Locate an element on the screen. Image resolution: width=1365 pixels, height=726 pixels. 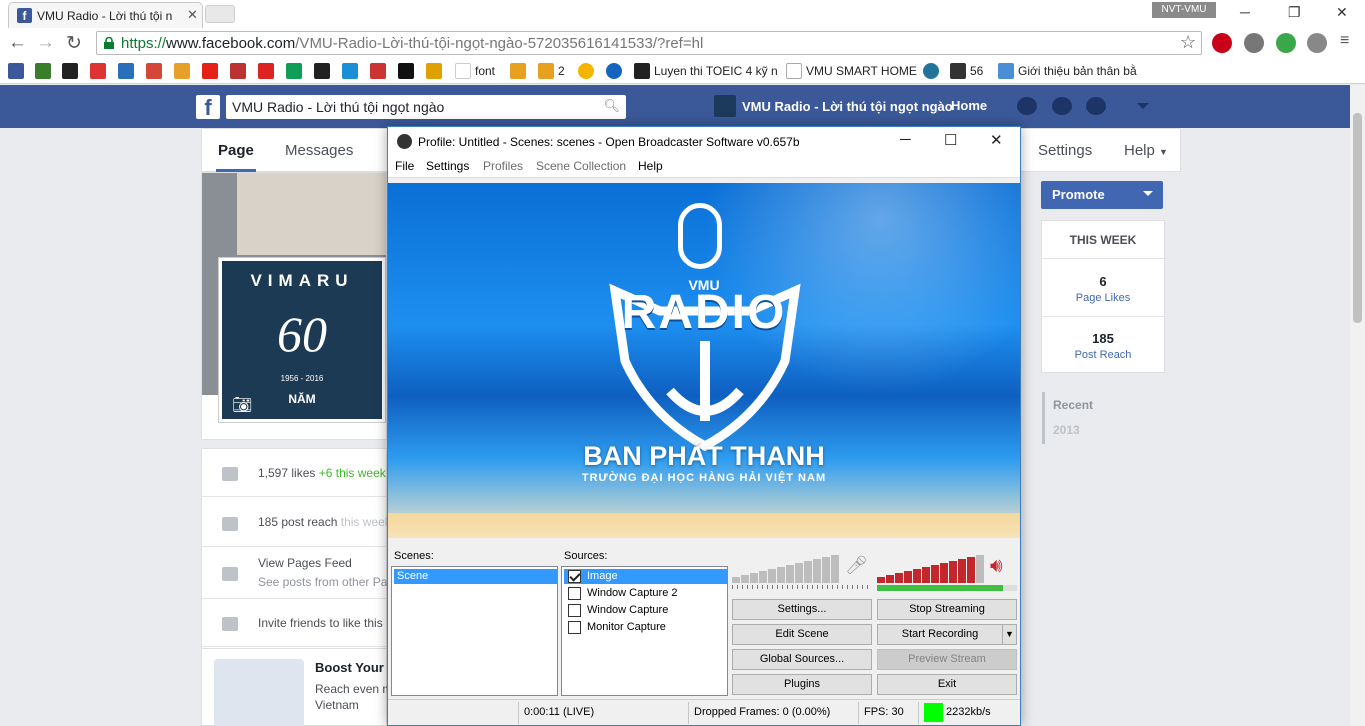
account-menu-chevron-icon is located at coordinates (1143, 106).